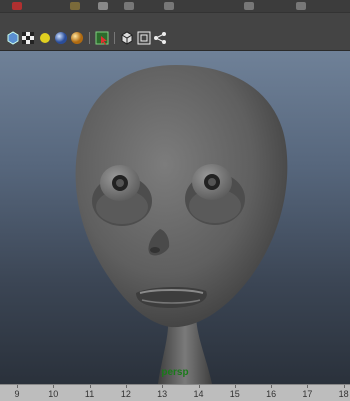 The image size is (350, 401). Describe the element at coordinates (234, 394) in the screenshot. I see `timeline-tick-label: 15` at that location.